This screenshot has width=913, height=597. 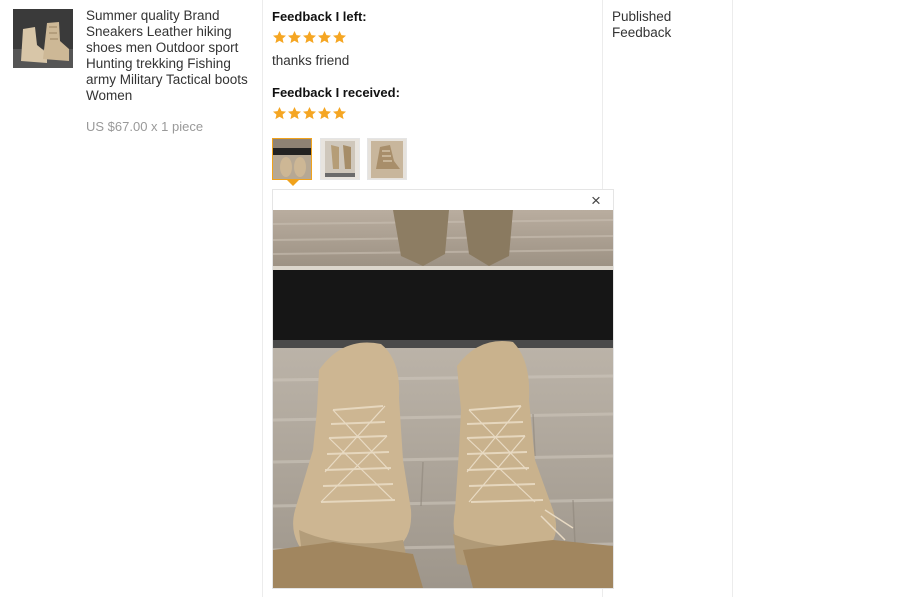 I want to click on product-thumbnail, so click(x=43, y=38).